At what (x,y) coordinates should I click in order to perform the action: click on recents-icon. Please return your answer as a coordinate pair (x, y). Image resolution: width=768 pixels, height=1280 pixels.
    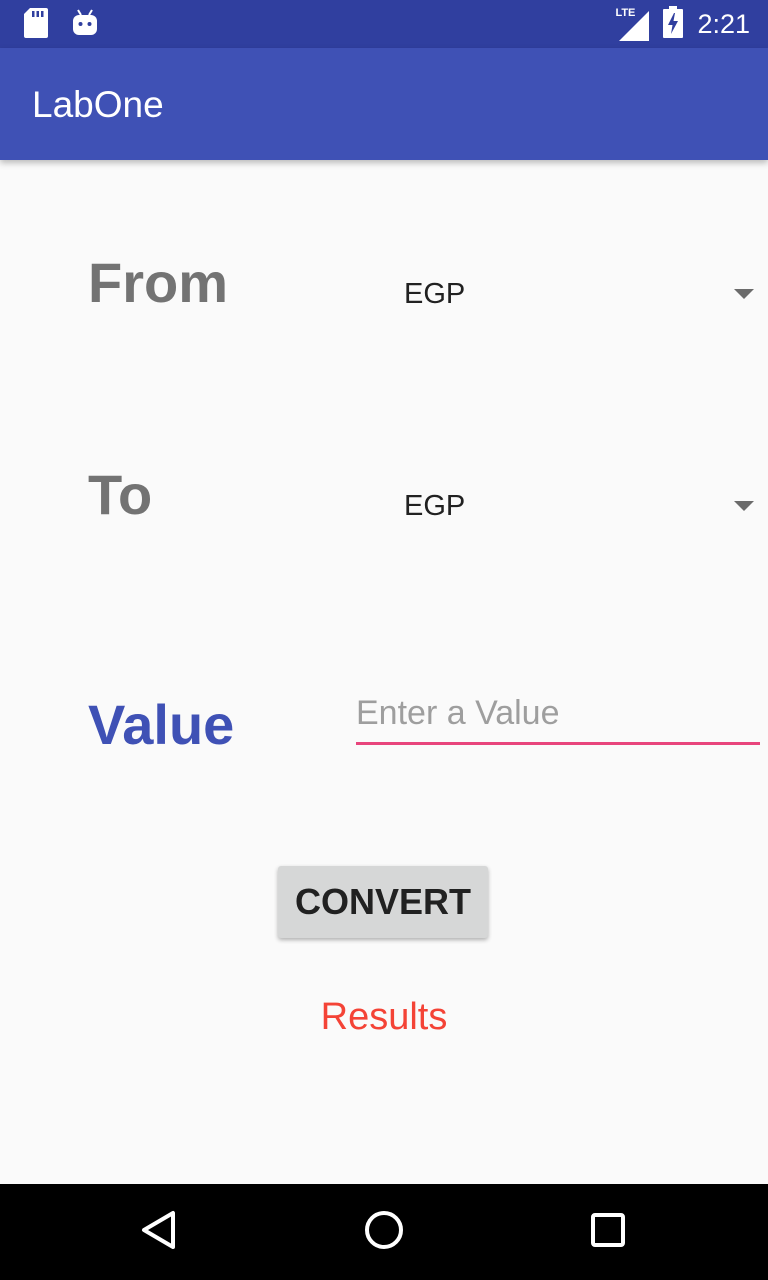
    Looking at the image, I should click on (608, 1232).